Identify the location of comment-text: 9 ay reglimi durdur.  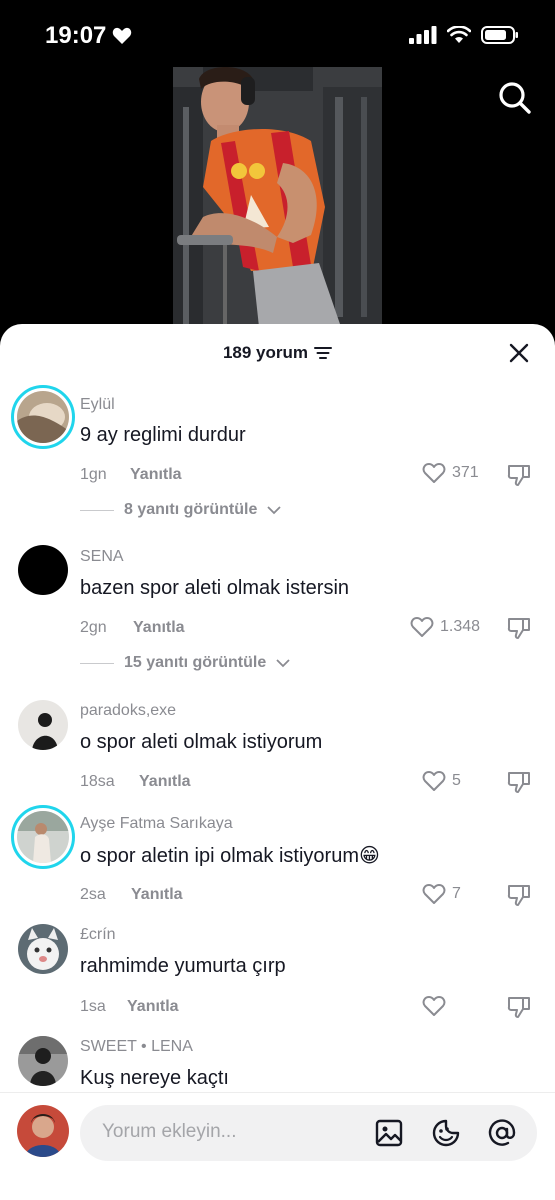
(163, 435).